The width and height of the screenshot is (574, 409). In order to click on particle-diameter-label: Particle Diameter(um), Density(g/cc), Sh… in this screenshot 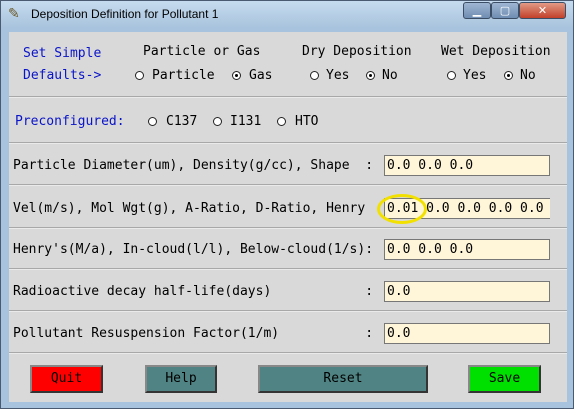, I will do `click(193, 165)`.